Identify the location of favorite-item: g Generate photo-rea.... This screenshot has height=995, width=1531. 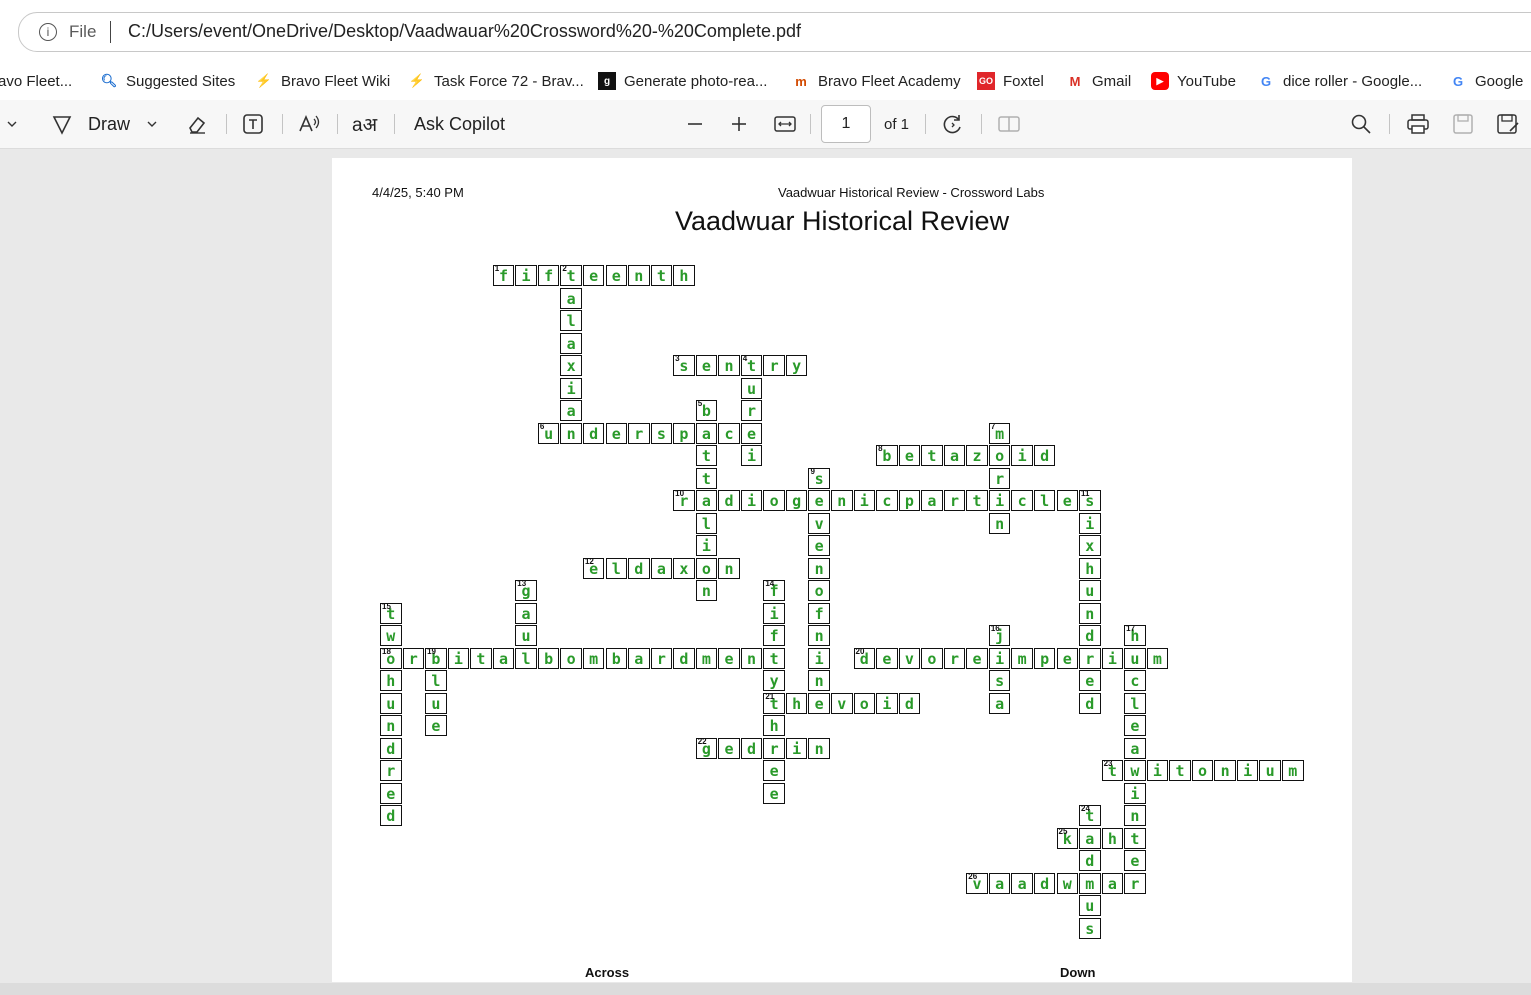
(682, 81).